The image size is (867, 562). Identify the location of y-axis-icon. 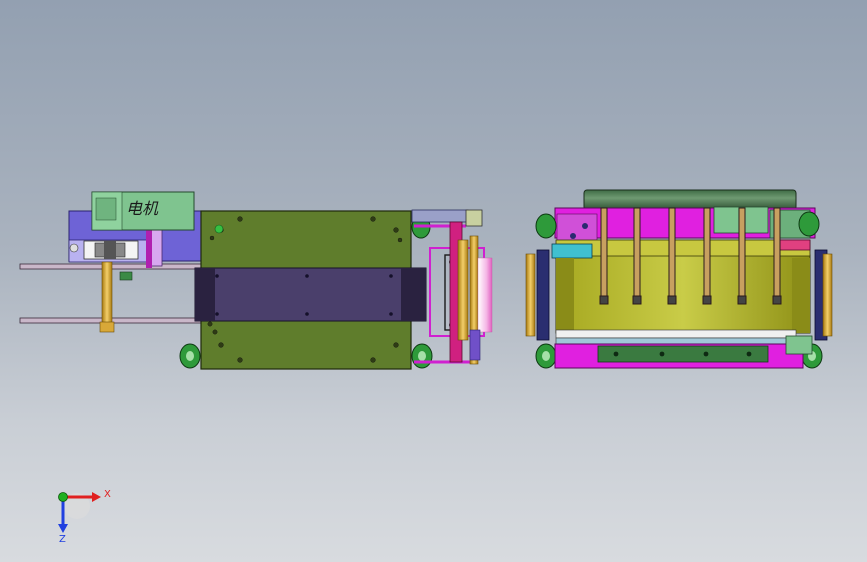
(63, 497).